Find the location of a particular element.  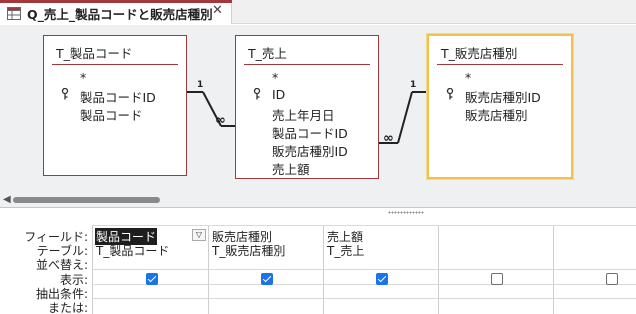

query-tab: Q_売上_製品コードと販売店種別 ✕ is located at coordinates (116, 12).